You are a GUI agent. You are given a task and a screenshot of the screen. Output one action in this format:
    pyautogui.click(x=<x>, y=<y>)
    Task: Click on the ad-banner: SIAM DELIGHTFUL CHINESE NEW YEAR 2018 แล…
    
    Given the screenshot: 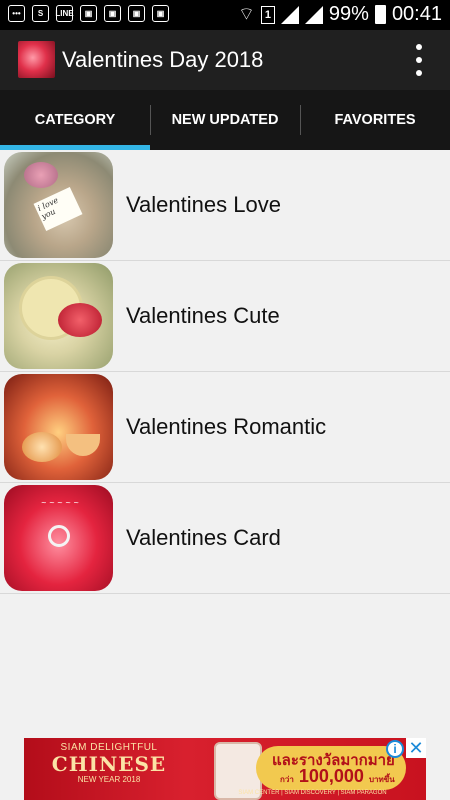 What is the action you would take?
    pyautogui.click(x=225, y=769)
    